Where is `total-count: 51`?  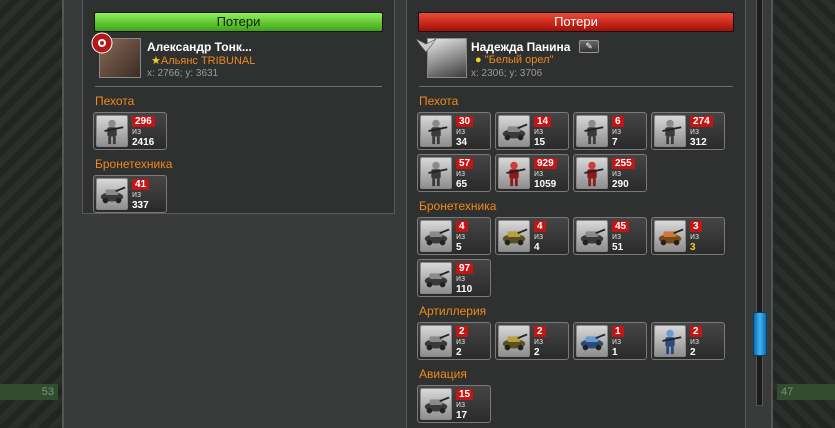 total-count: 51 is located at coordinates (618, 247).